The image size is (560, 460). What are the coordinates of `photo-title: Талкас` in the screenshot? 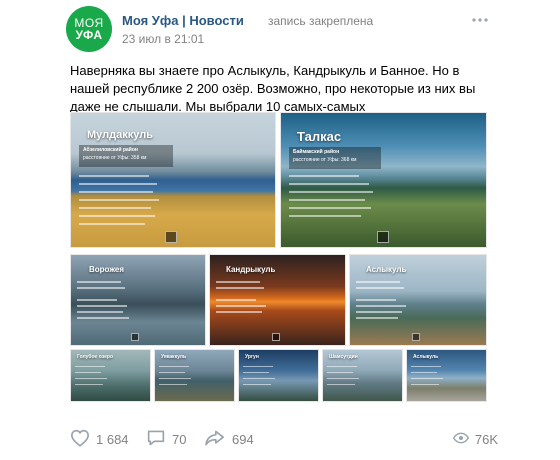 It's located at (319, 136).